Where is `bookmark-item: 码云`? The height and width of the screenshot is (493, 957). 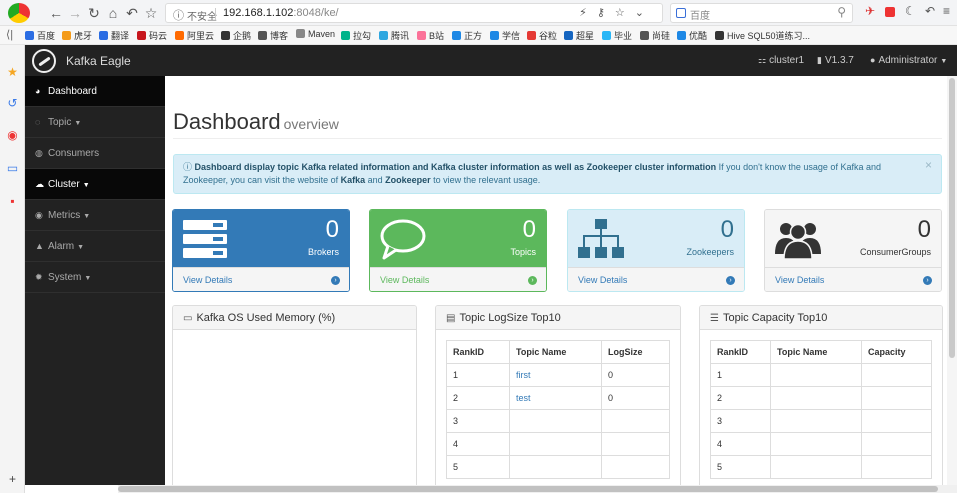
bookmark-item: 码云 is located at coordinates (152, 35).